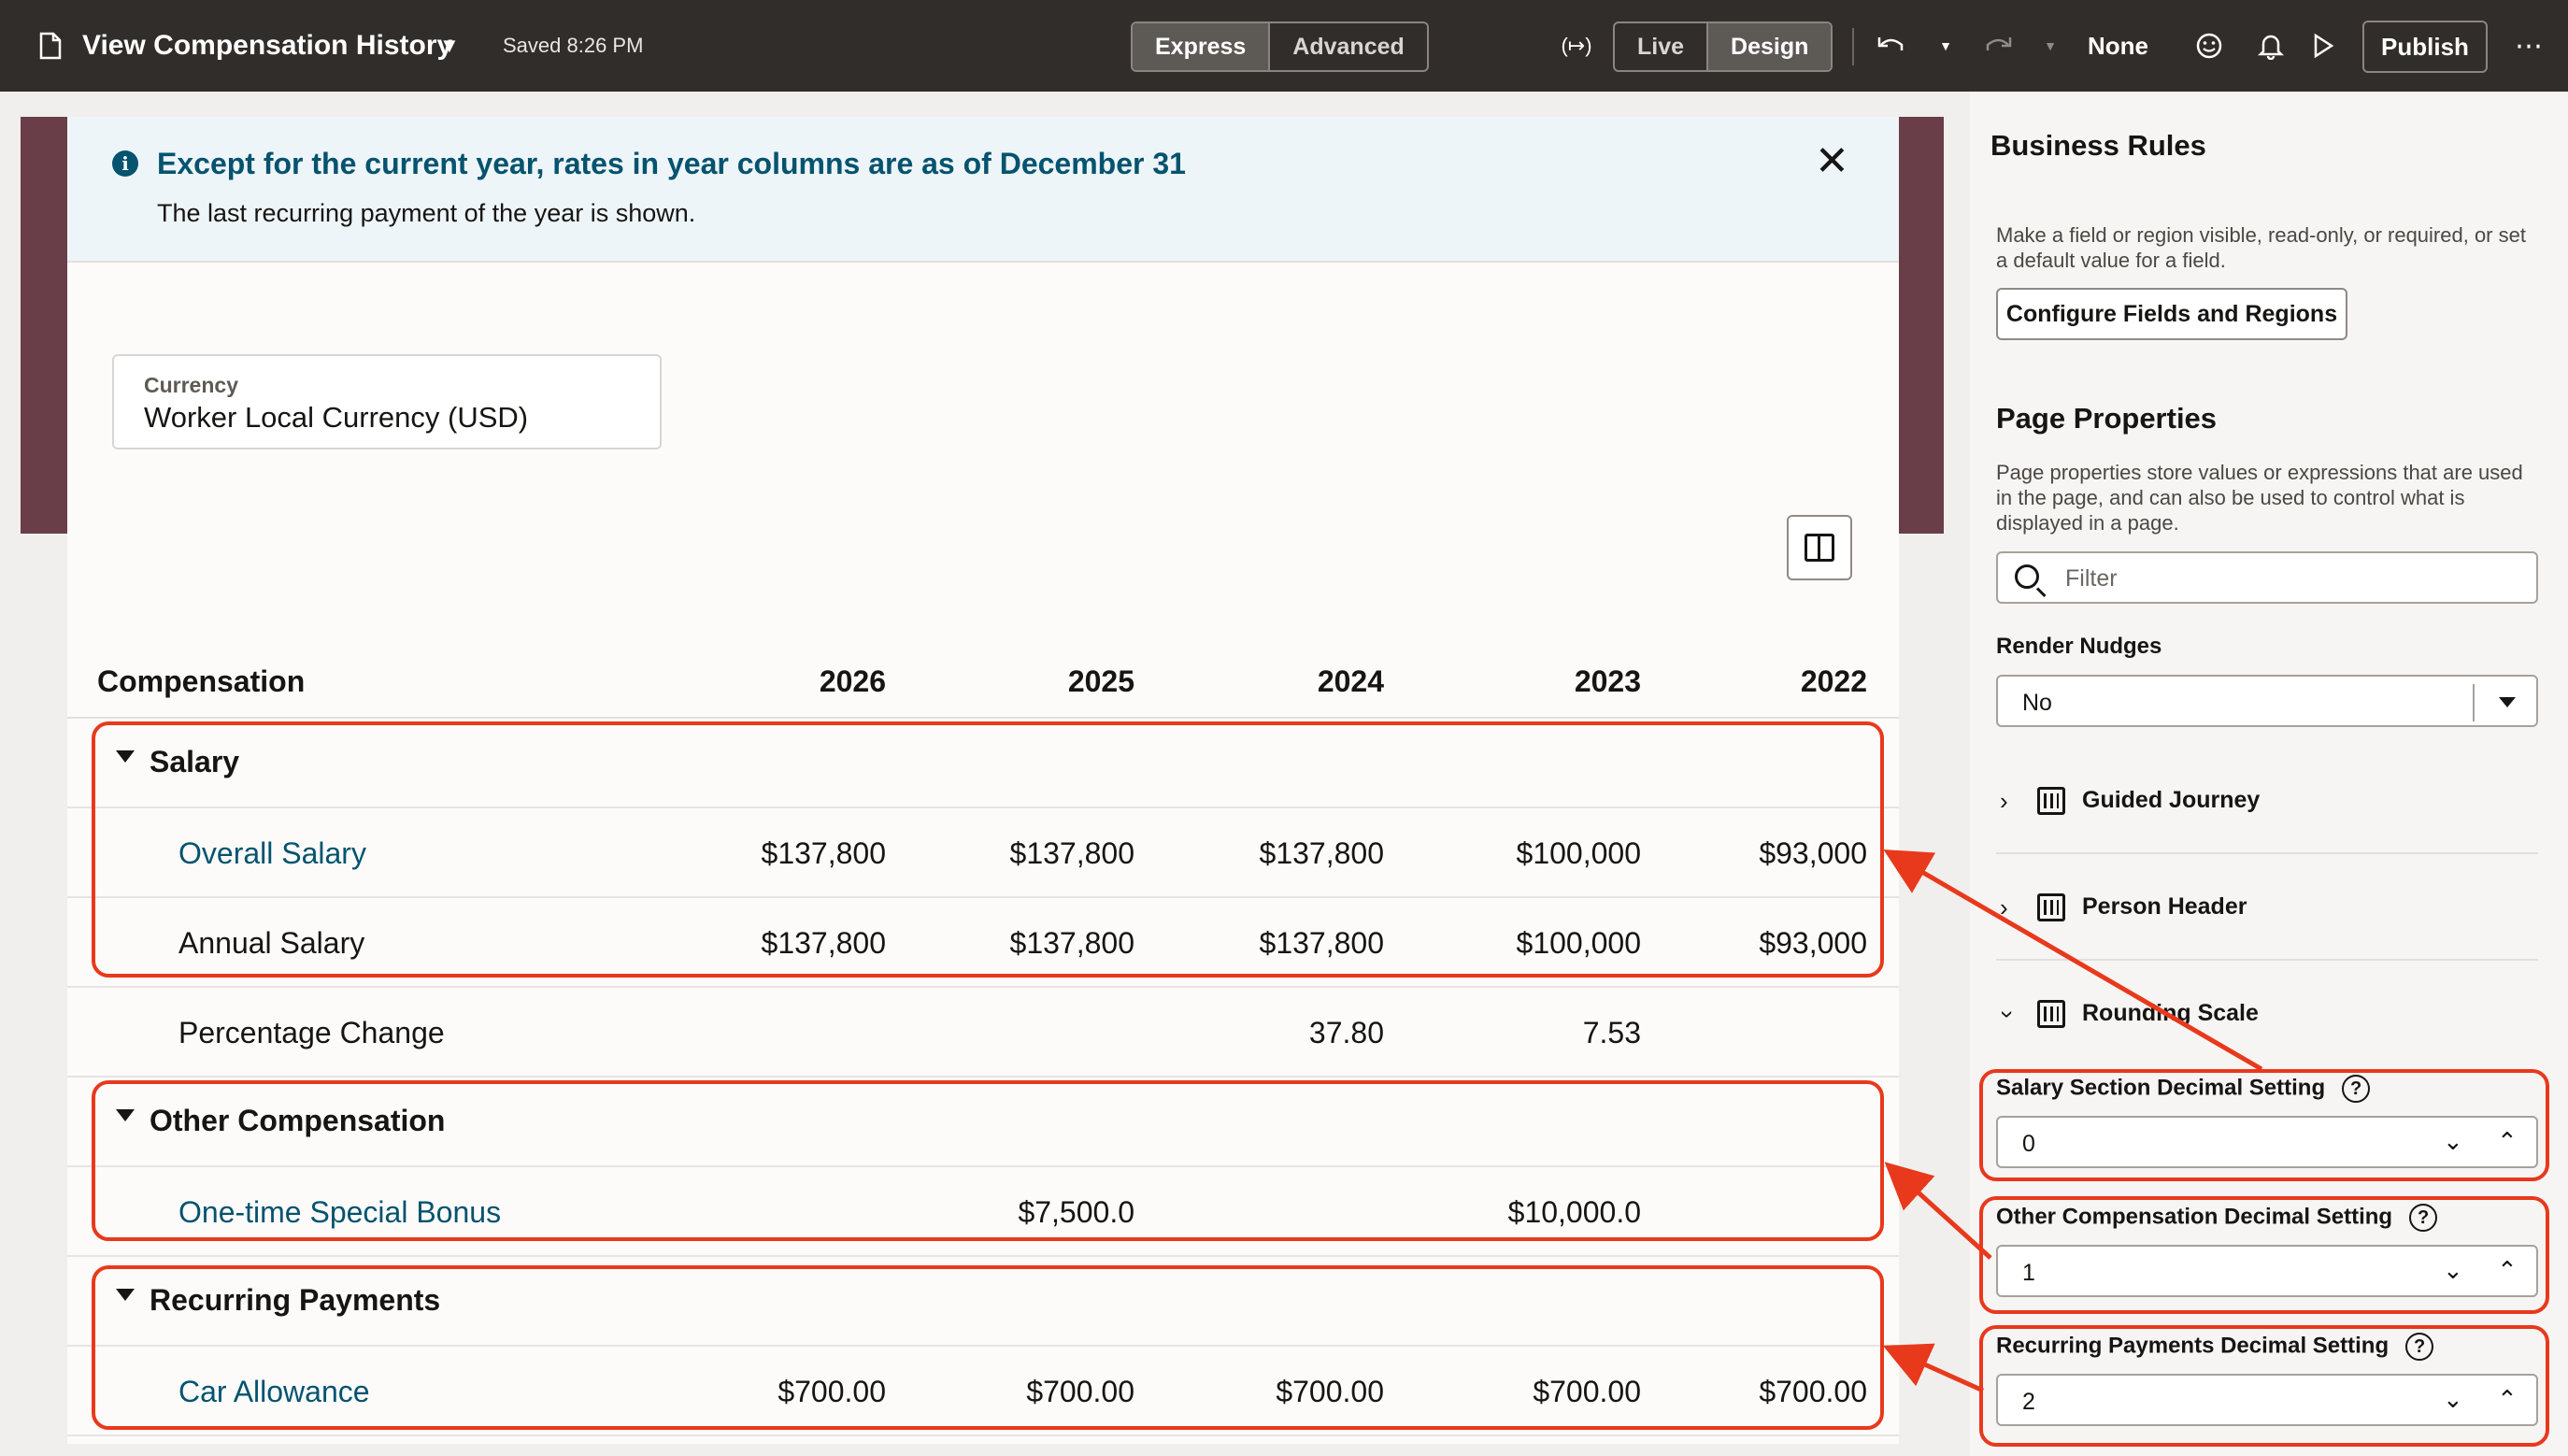  Describe the element at coordinates (1853, 46) in the screenshot. I see `toolbar-divider` at that location.